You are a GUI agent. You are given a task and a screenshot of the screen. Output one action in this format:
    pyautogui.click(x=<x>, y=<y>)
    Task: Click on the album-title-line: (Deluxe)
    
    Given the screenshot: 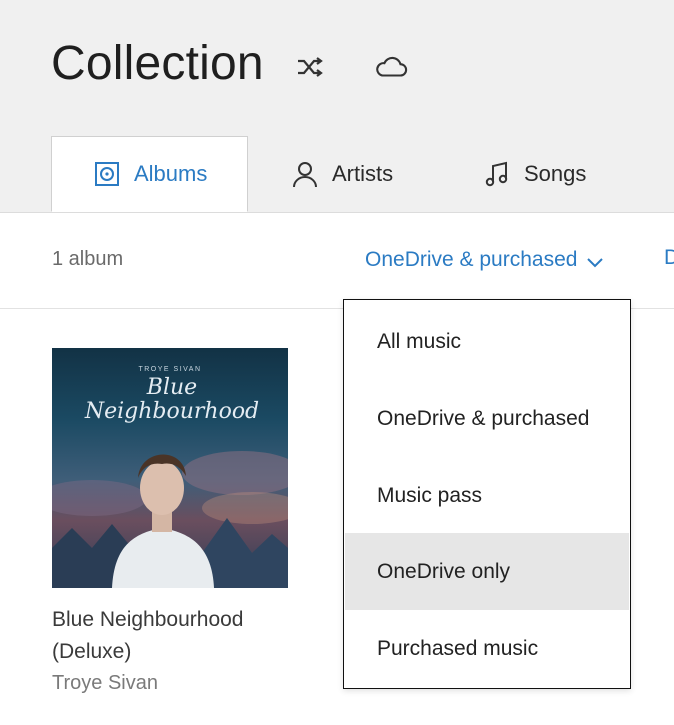 What is the action you would take?
    pyautogui.click(x=92, y=651)
    